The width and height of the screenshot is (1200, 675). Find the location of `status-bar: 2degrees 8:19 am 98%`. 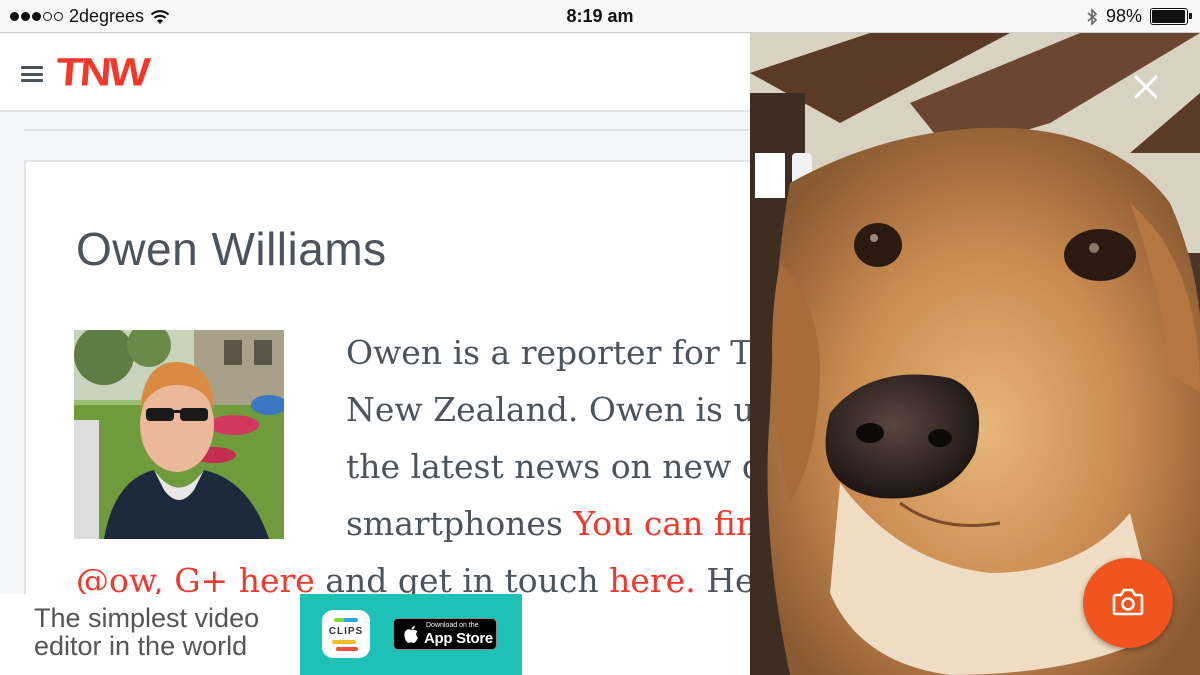

status-bar: 2degrees 8:19 am 98% is located at coordinates (600, 16).